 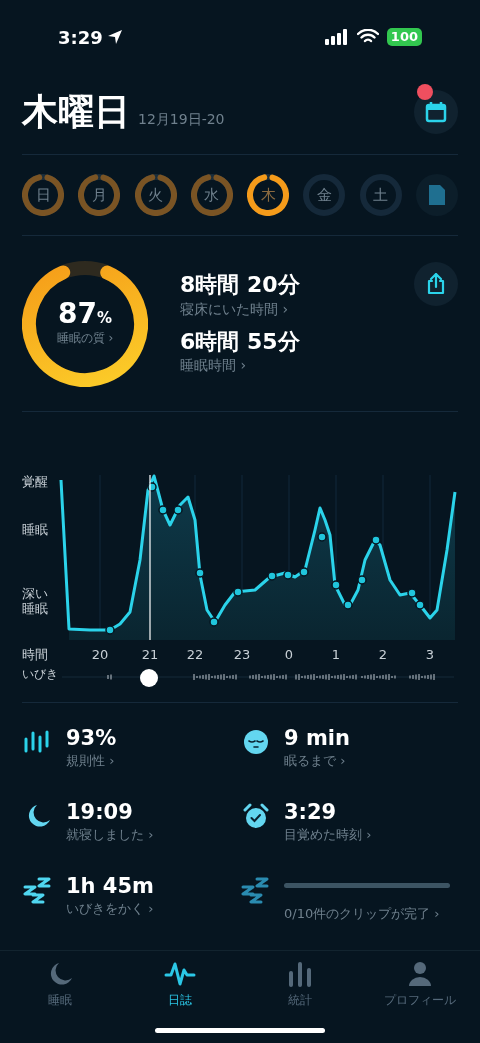 I want to click on duration-label: 睡眠時間 ›, so click(x=214, y=365).